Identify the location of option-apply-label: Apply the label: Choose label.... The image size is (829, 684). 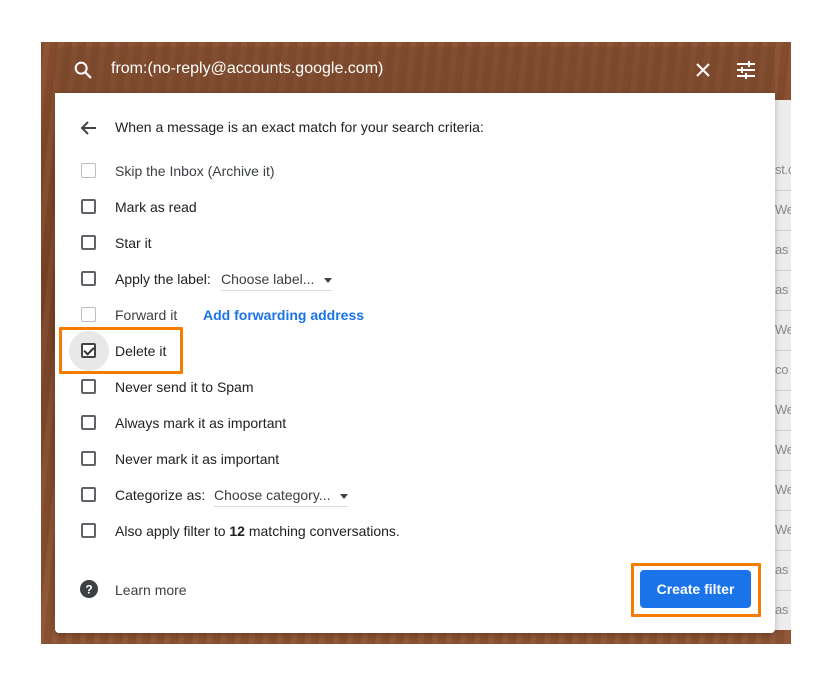
(405, 279).